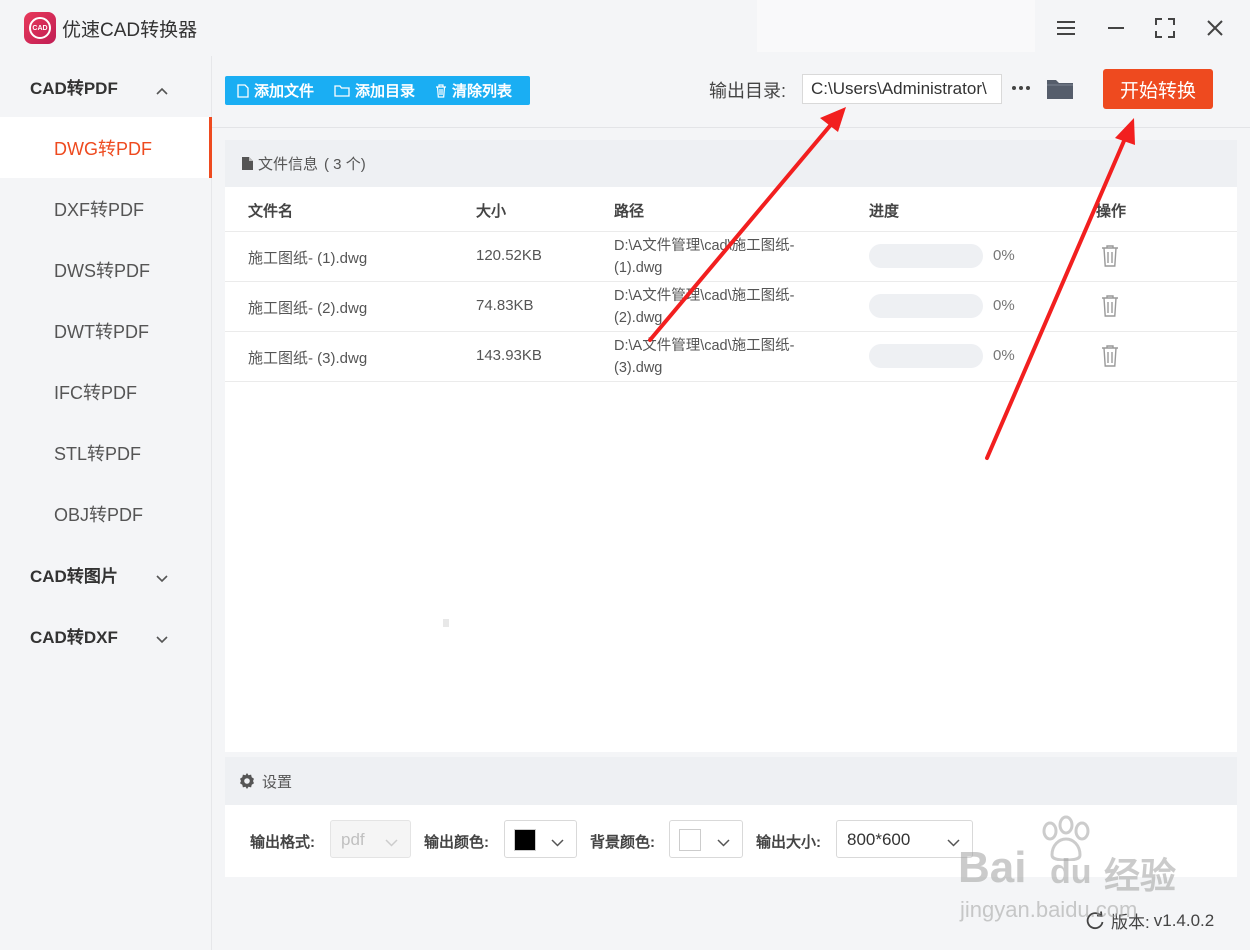  I want to click on version-info: 版本: v1.4.0.2, so click(1149, 920).